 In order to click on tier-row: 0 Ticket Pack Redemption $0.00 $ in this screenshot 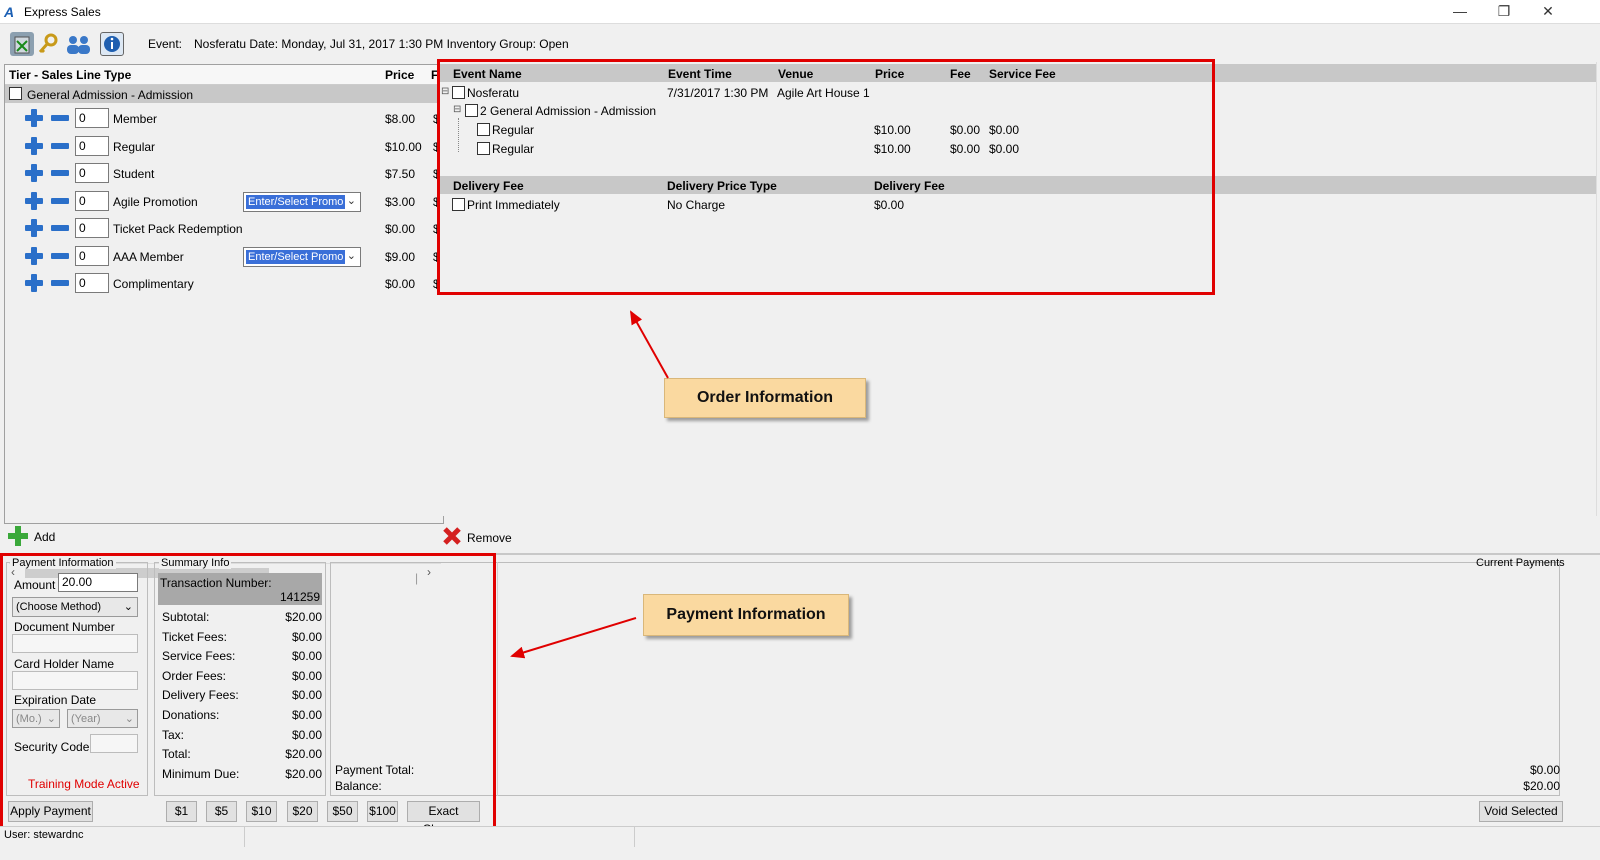, I will do `click(225, 228)`.